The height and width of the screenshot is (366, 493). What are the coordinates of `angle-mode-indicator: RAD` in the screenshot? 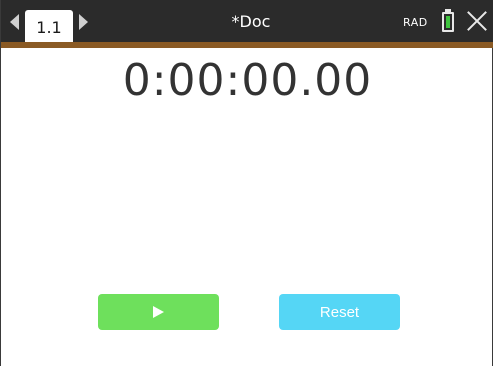 It's located at (415, 22).